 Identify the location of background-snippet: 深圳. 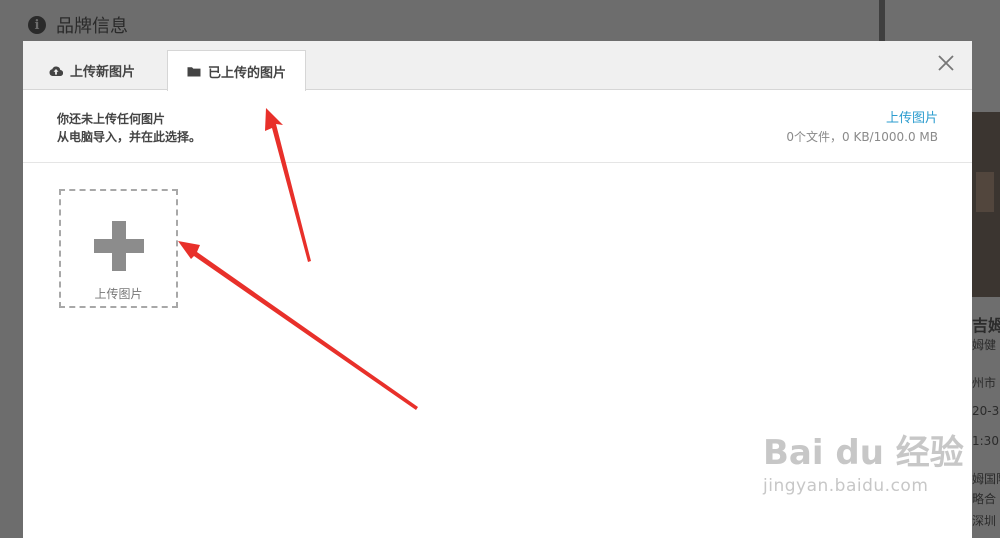
(984, 521).